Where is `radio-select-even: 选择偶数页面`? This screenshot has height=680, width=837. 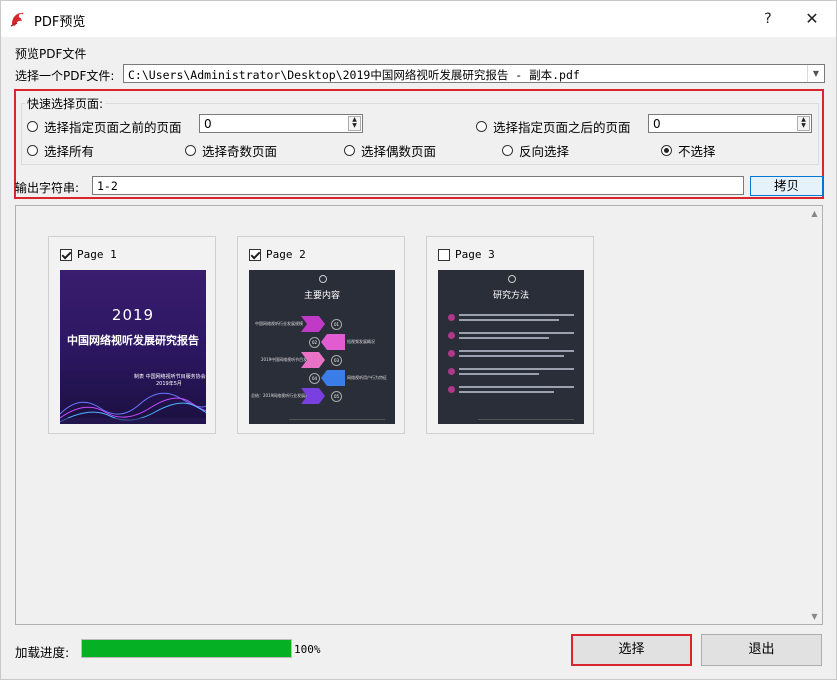 radio-select-even: 选择偶数页面 is located at coordinates (390, 150).